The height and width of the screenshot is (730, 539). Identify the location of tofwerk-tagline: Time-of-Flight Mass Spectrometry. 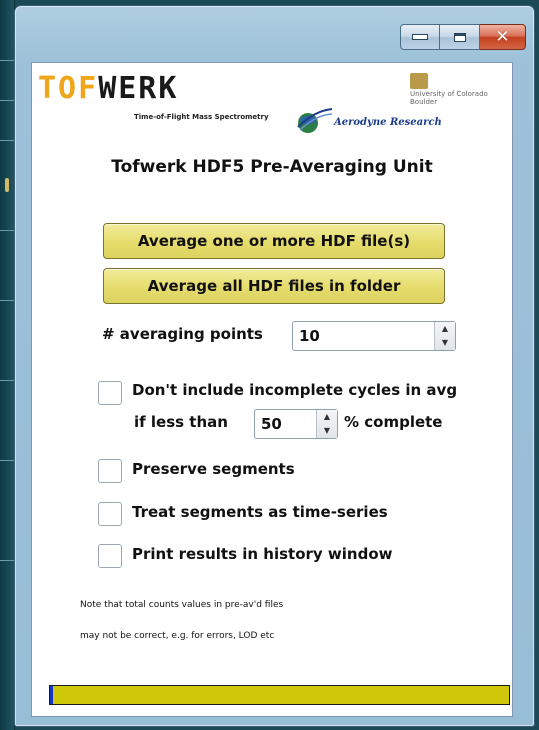
(201, 117).